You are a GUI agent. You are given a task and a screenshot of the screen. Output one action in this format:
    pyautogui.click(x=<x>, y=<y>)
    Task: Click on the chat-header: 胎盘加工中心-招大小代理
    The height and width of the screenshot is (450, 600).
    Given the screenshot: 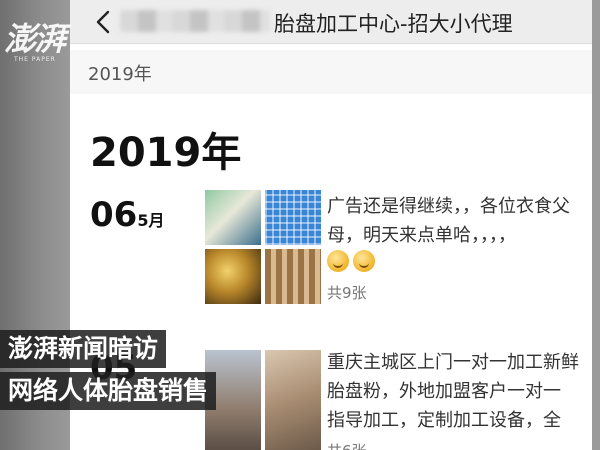 What is the action you would take?
    pyautogui.click(x=331, y=22)
    